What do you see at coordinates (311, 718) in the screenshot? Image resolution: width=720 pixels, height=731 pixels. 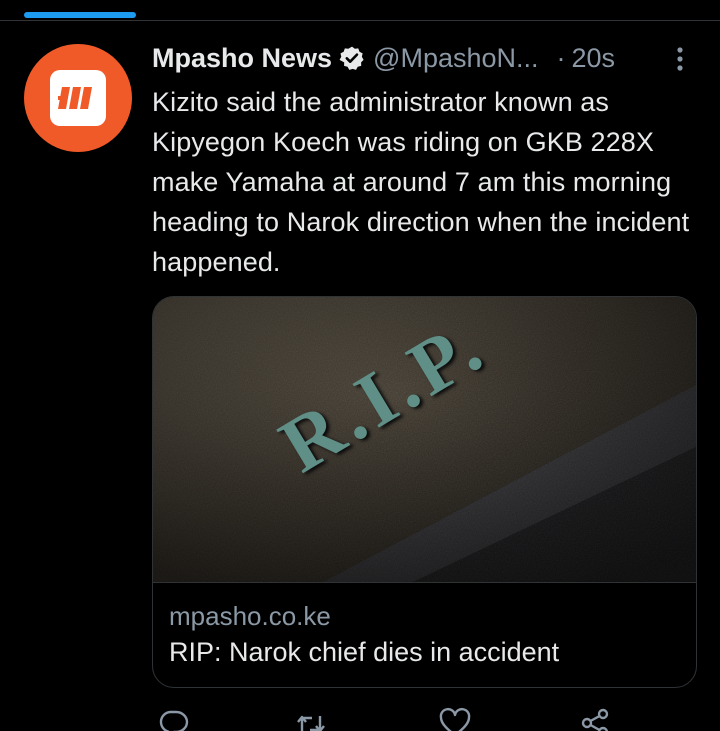 I see `retweet-icon` at bounding box center [311, 718].